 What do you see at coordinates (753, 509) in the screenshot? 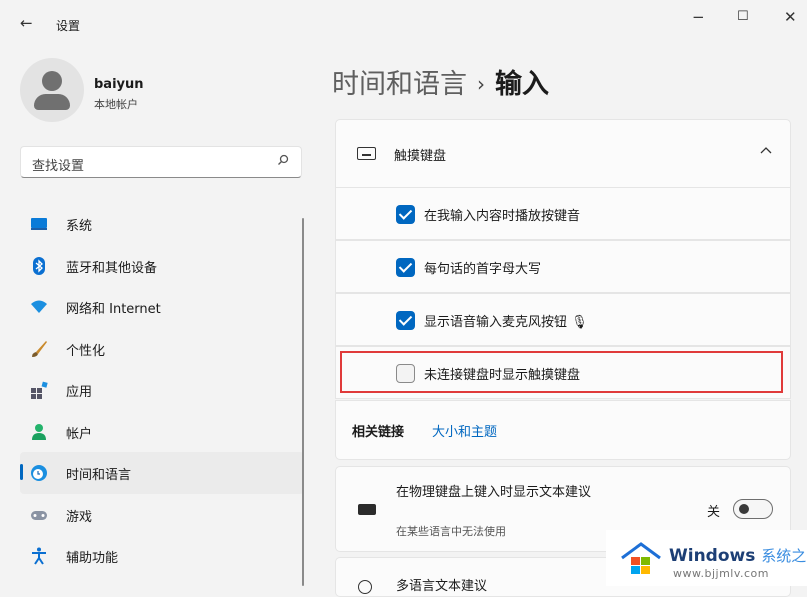
I see `text-suggestions-toggle` at bounding box center [753, 509].